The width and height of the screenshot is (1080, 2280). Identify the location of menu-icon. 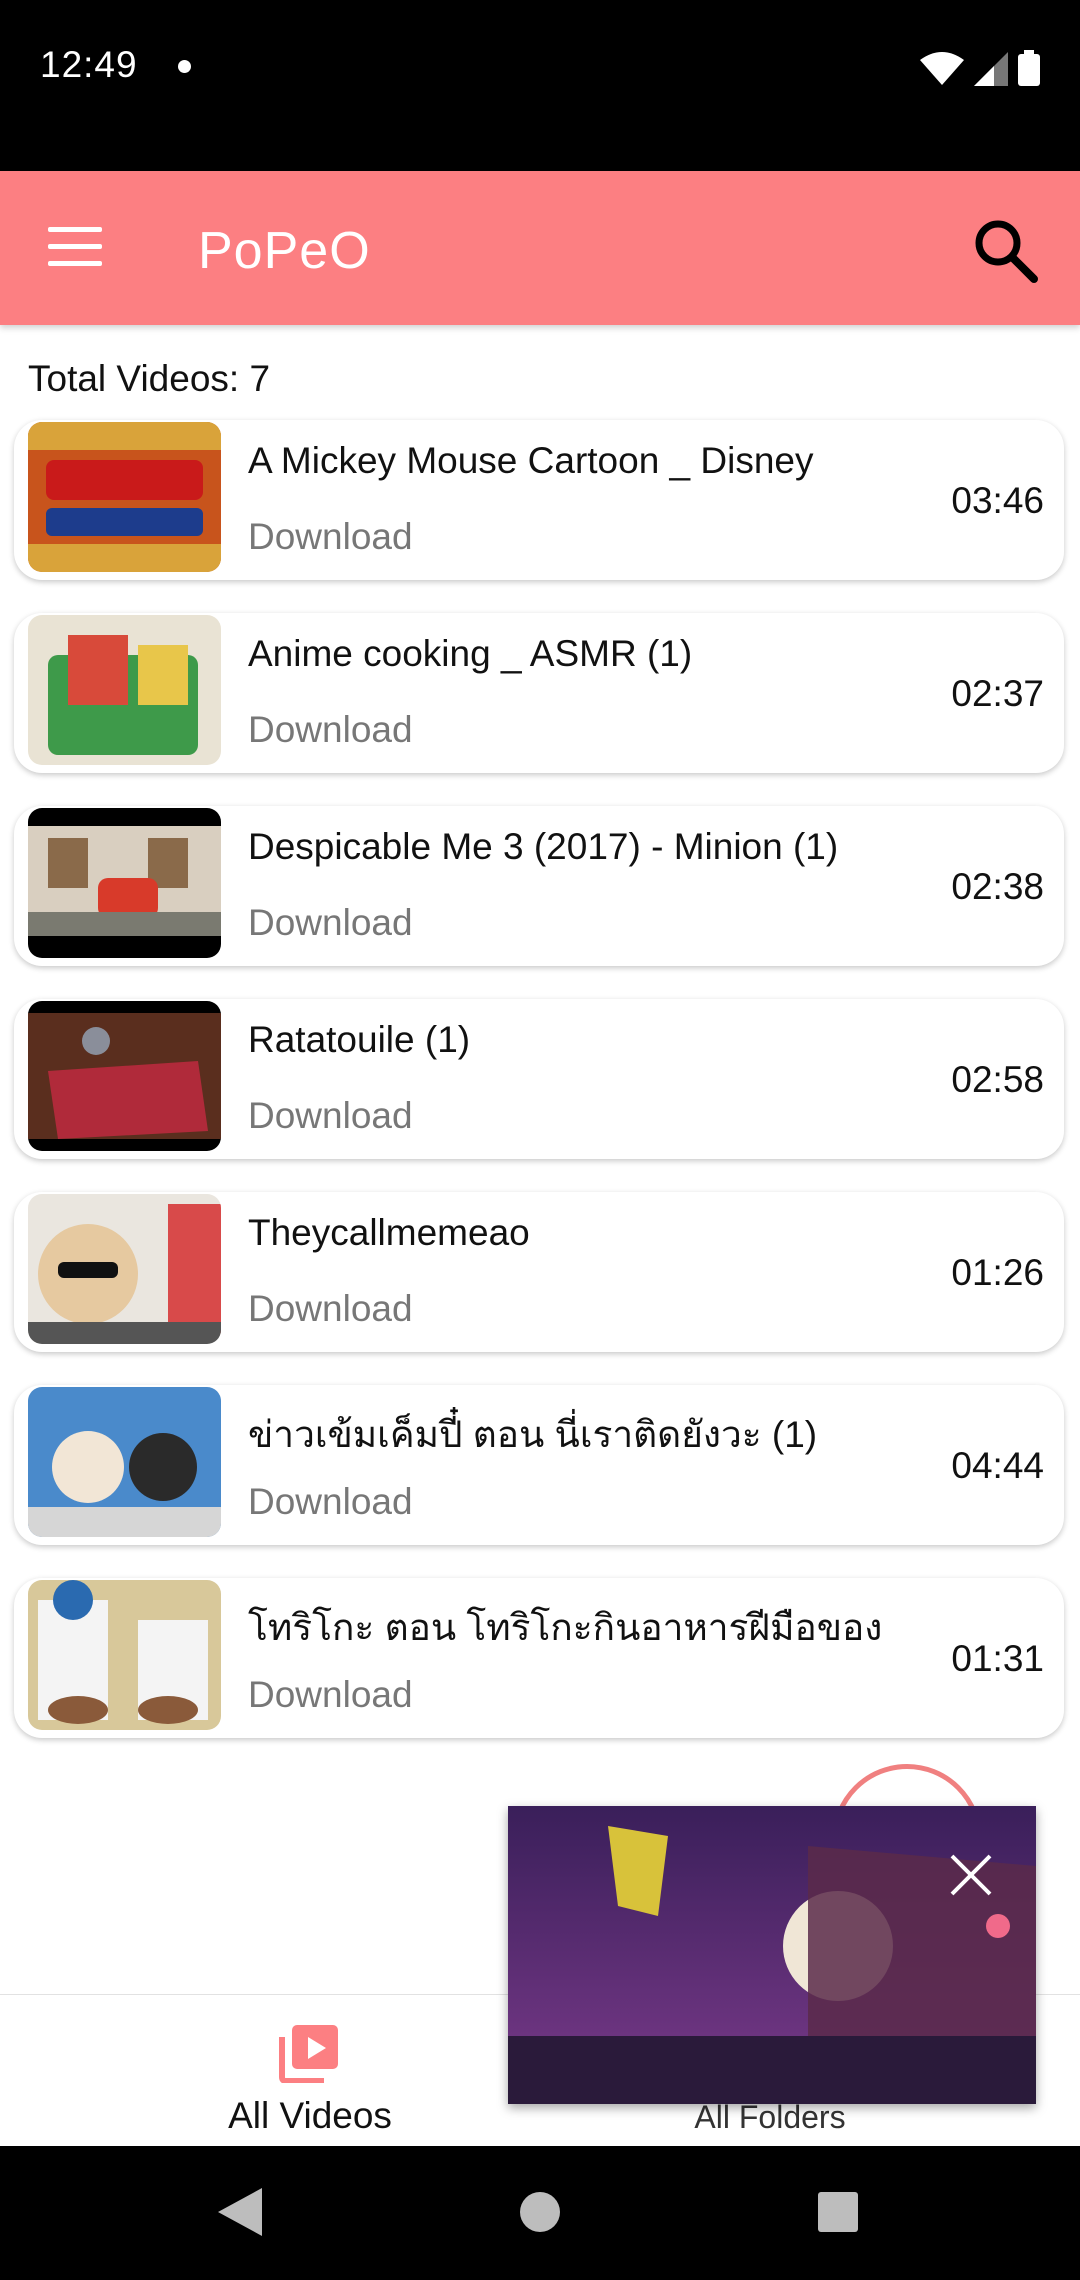
(75, 248).